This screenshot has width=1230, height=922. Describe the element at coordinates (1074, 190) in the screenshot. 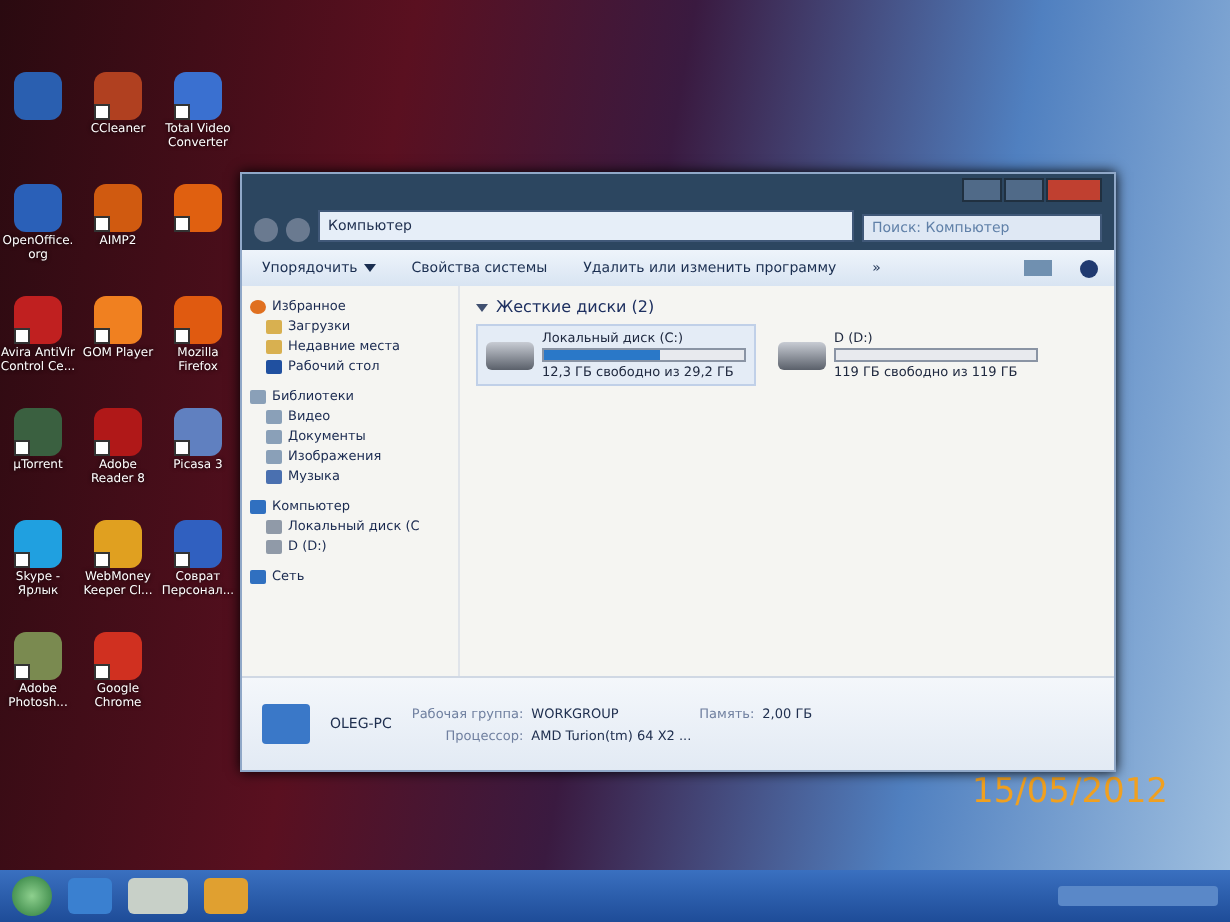

I see `close-button` at that location.